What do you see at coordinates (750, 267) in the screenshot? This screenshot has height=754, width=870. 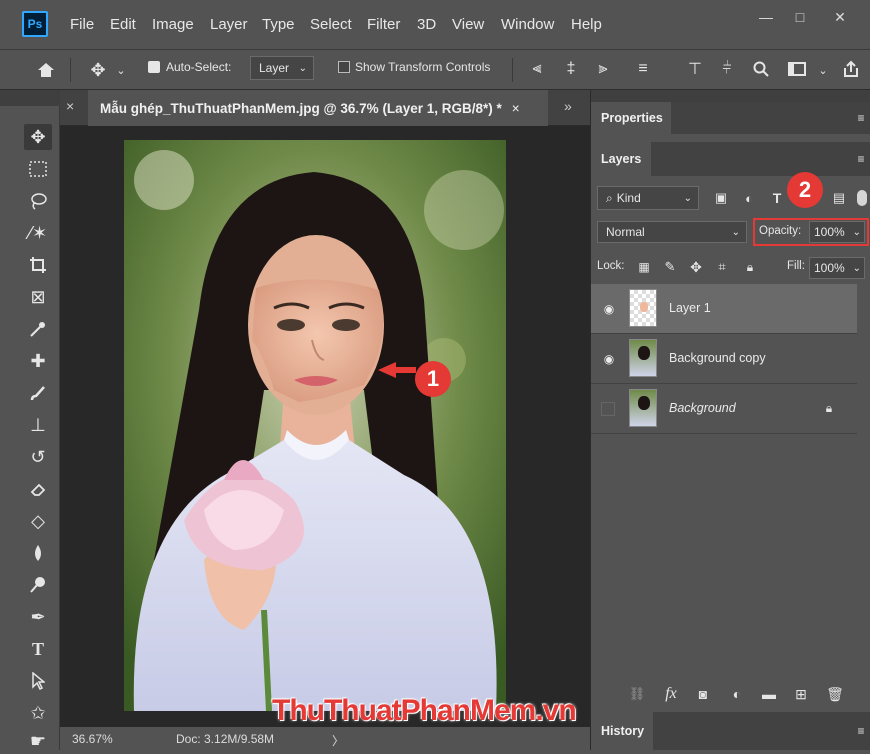 I see `lock-all-icon: 🔒︎` at bounding box center [750, 267].